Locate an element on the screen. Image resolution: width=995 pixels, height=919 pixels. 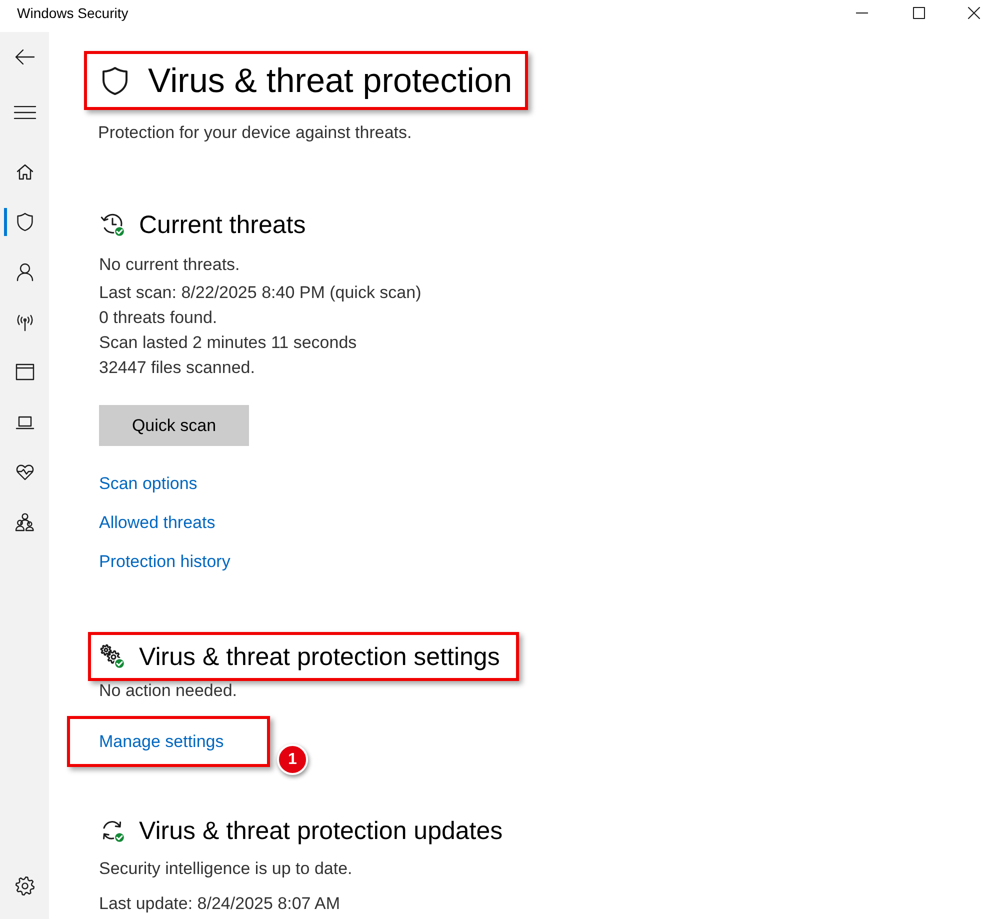
link: Allowed threats is located at coordinates (157, 522).